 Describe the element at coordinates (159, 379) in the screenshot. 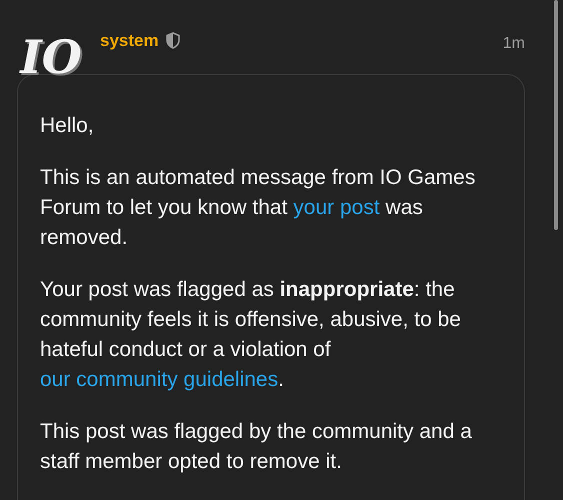

I see `post-link: our community guidelines` at that location.